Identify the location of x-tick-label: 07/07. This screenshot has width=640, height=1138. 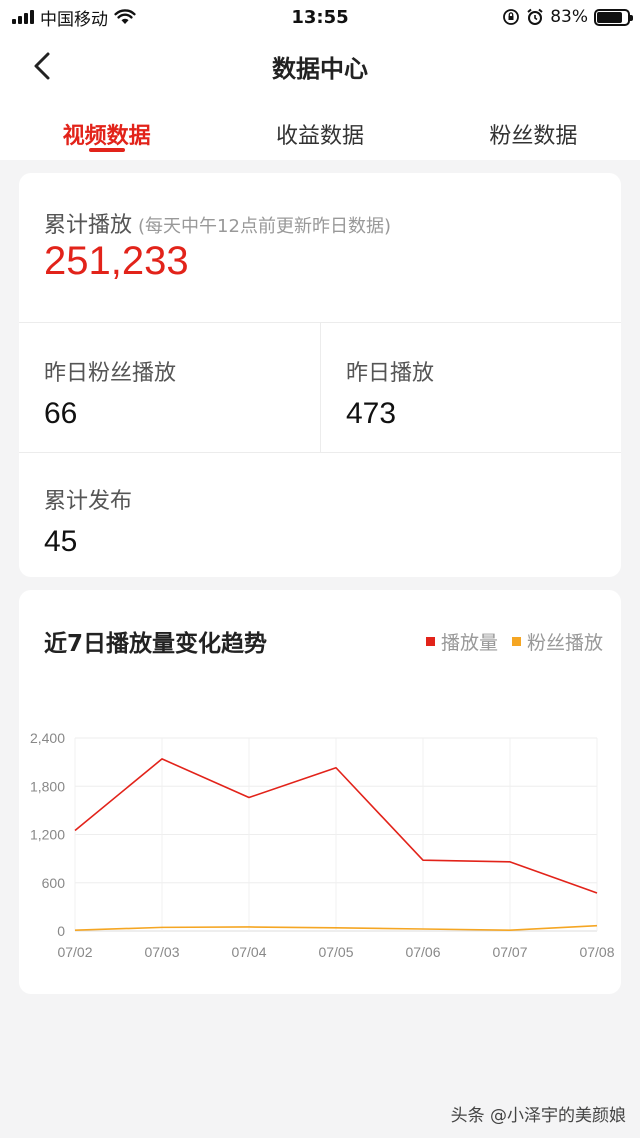
(509, 952).